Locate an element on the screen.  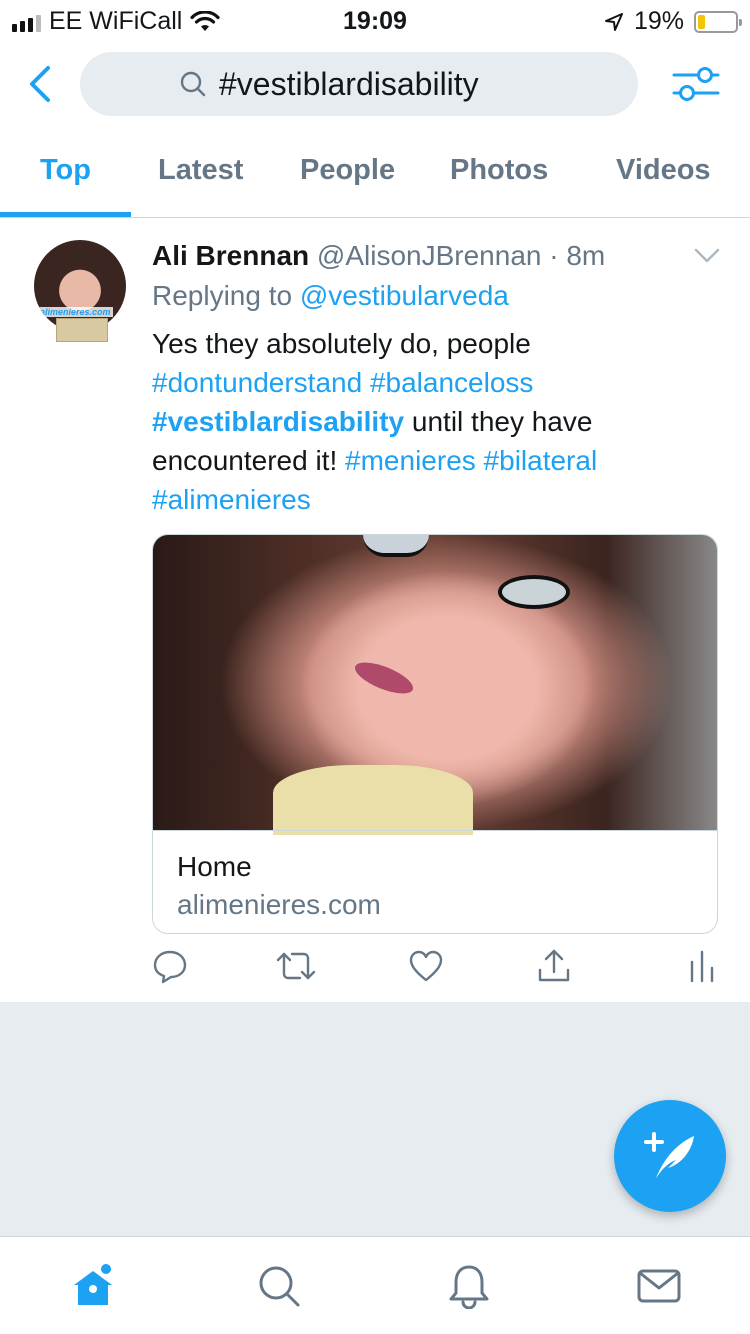
tab-people: People is located at coordinates (347, 170).